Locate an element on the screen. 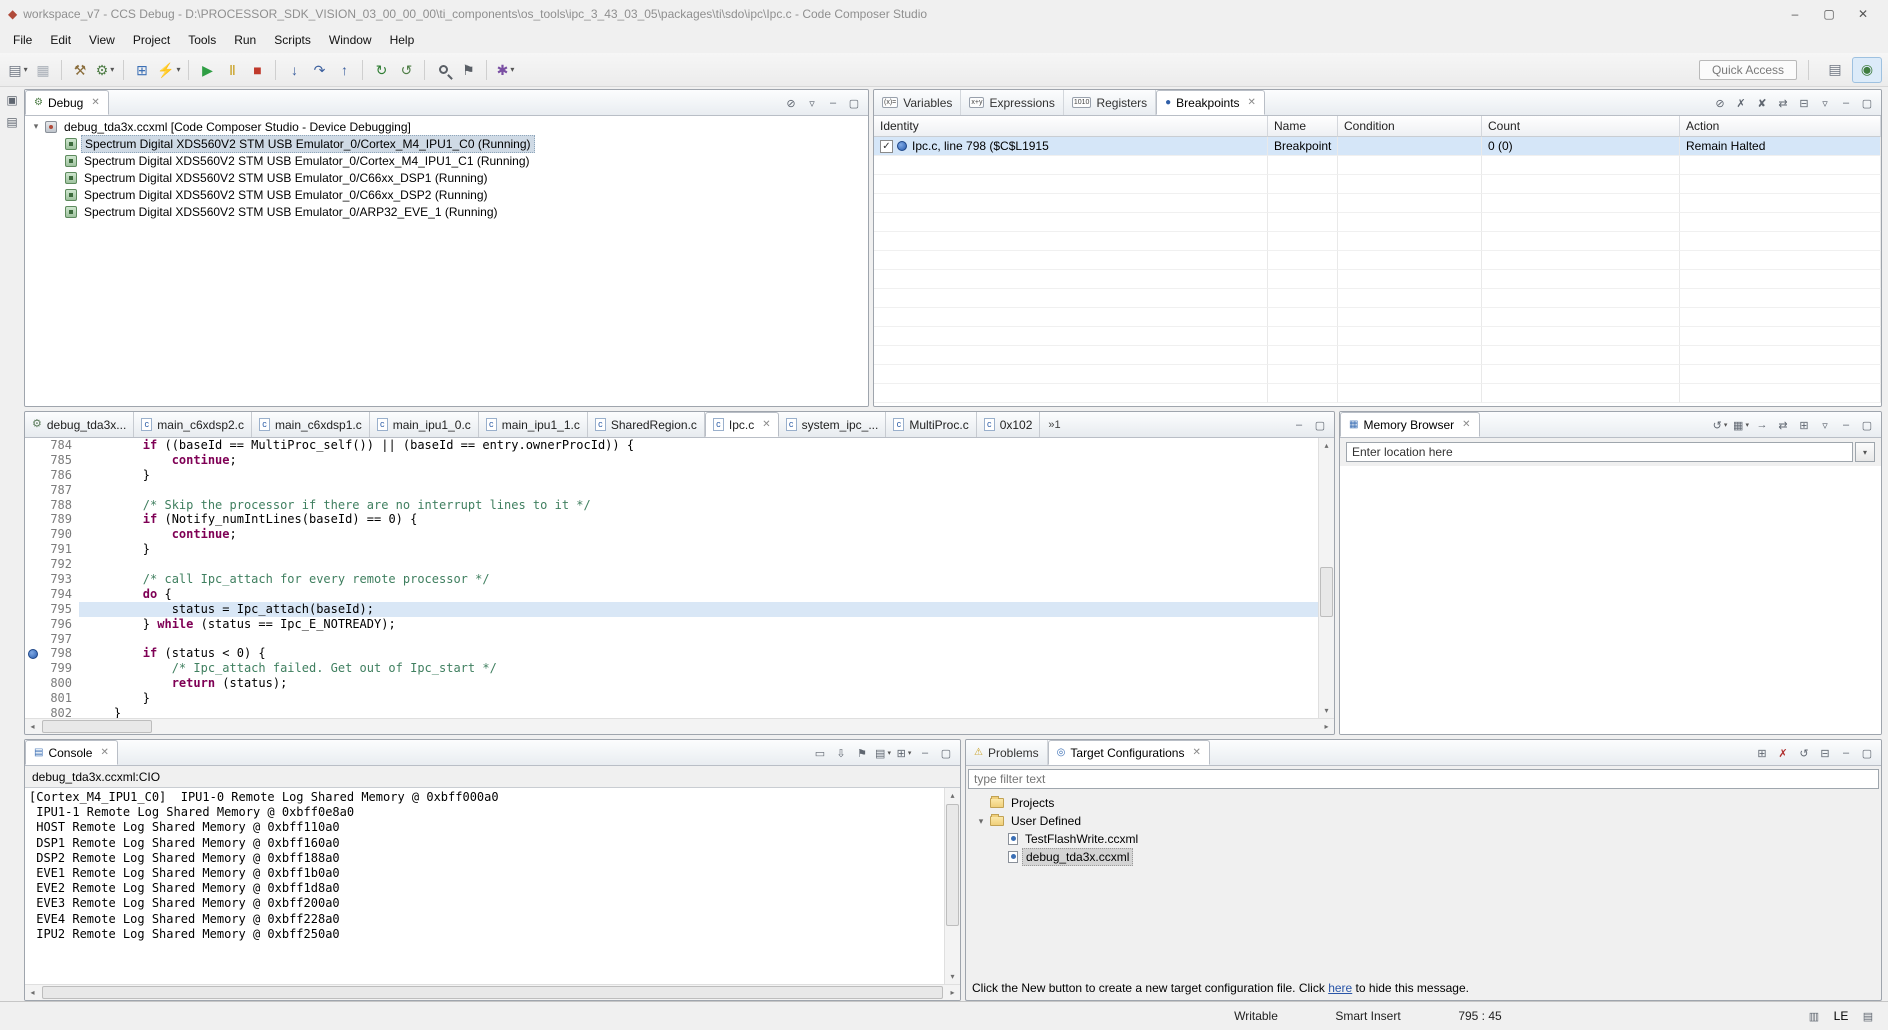 The height and width of the screenshot is (1030, 1888). menu-file: File is located at coordinates (22, 40).